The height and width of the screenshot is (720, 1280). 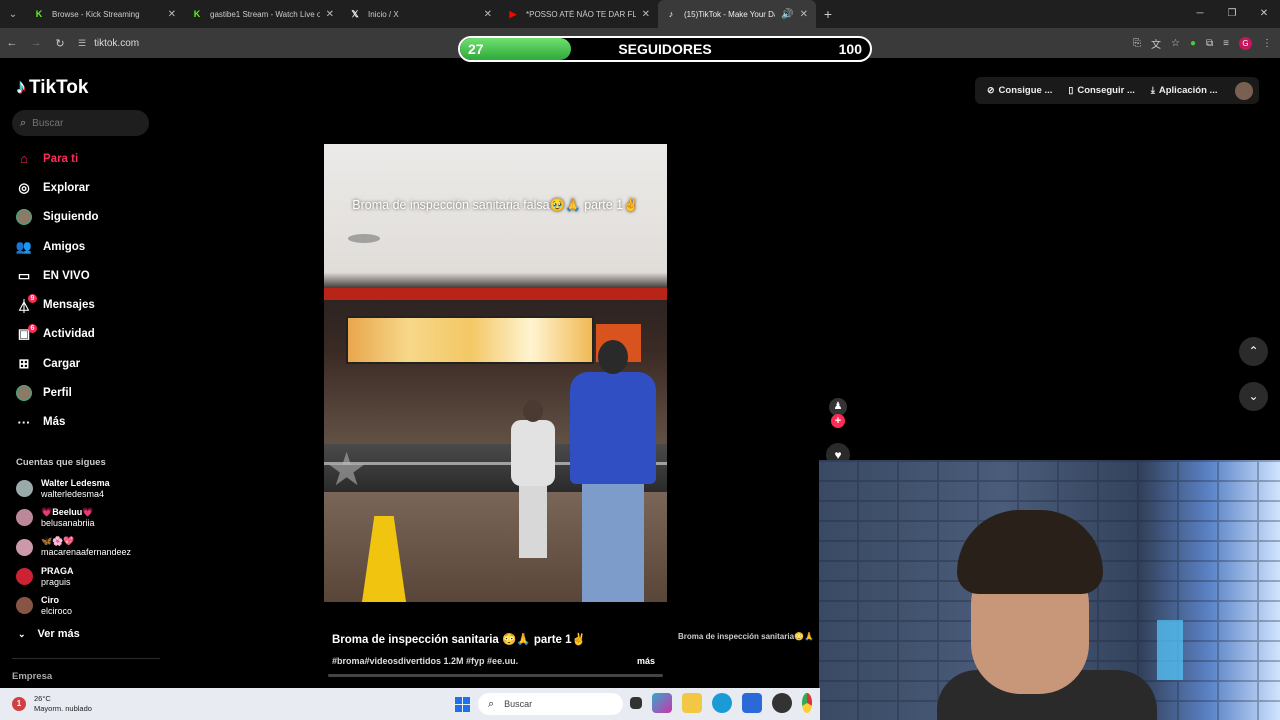 I want to click on more-button: más, so click(x=646, y=661).